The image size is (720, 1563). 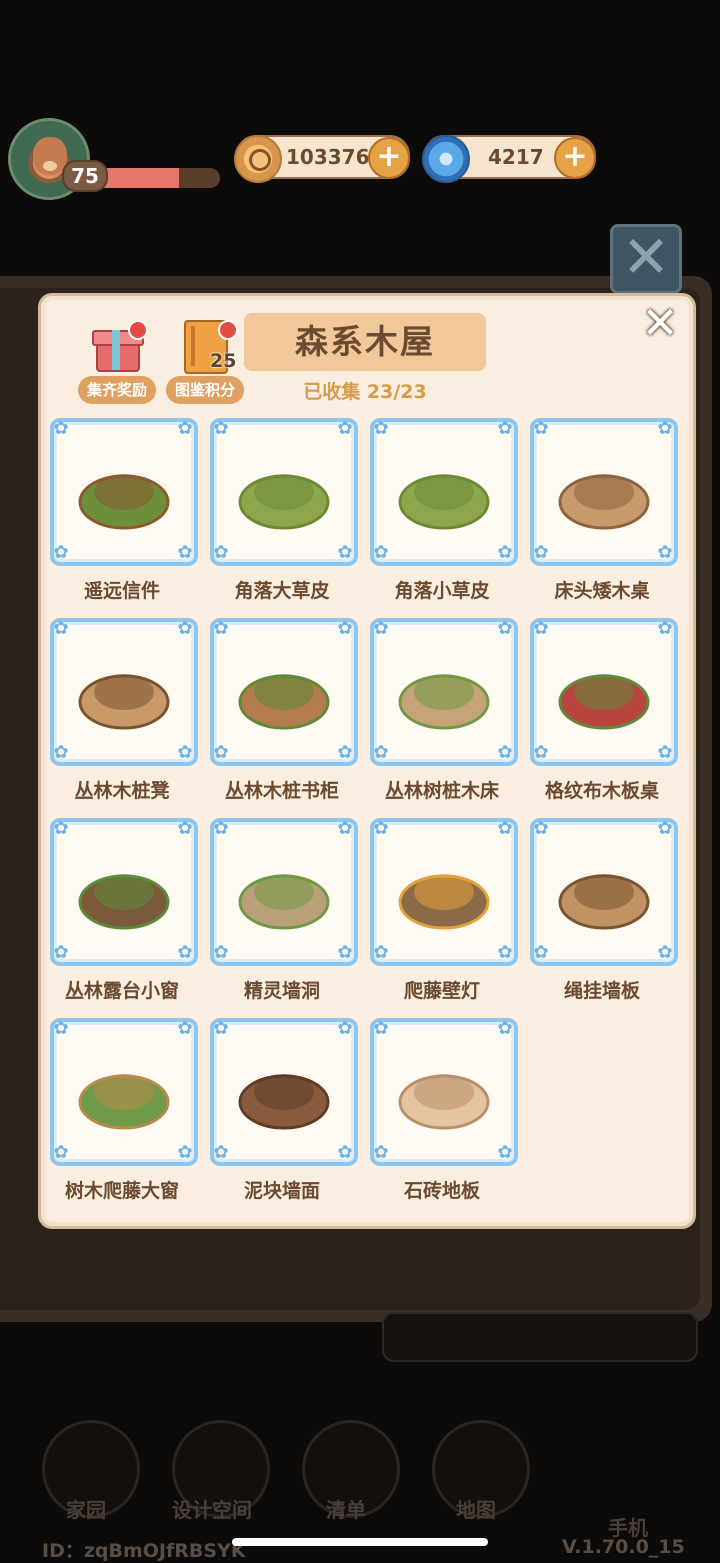 I want to click on collection-item-label: 石砖地板, so click(x=441, y=1191).